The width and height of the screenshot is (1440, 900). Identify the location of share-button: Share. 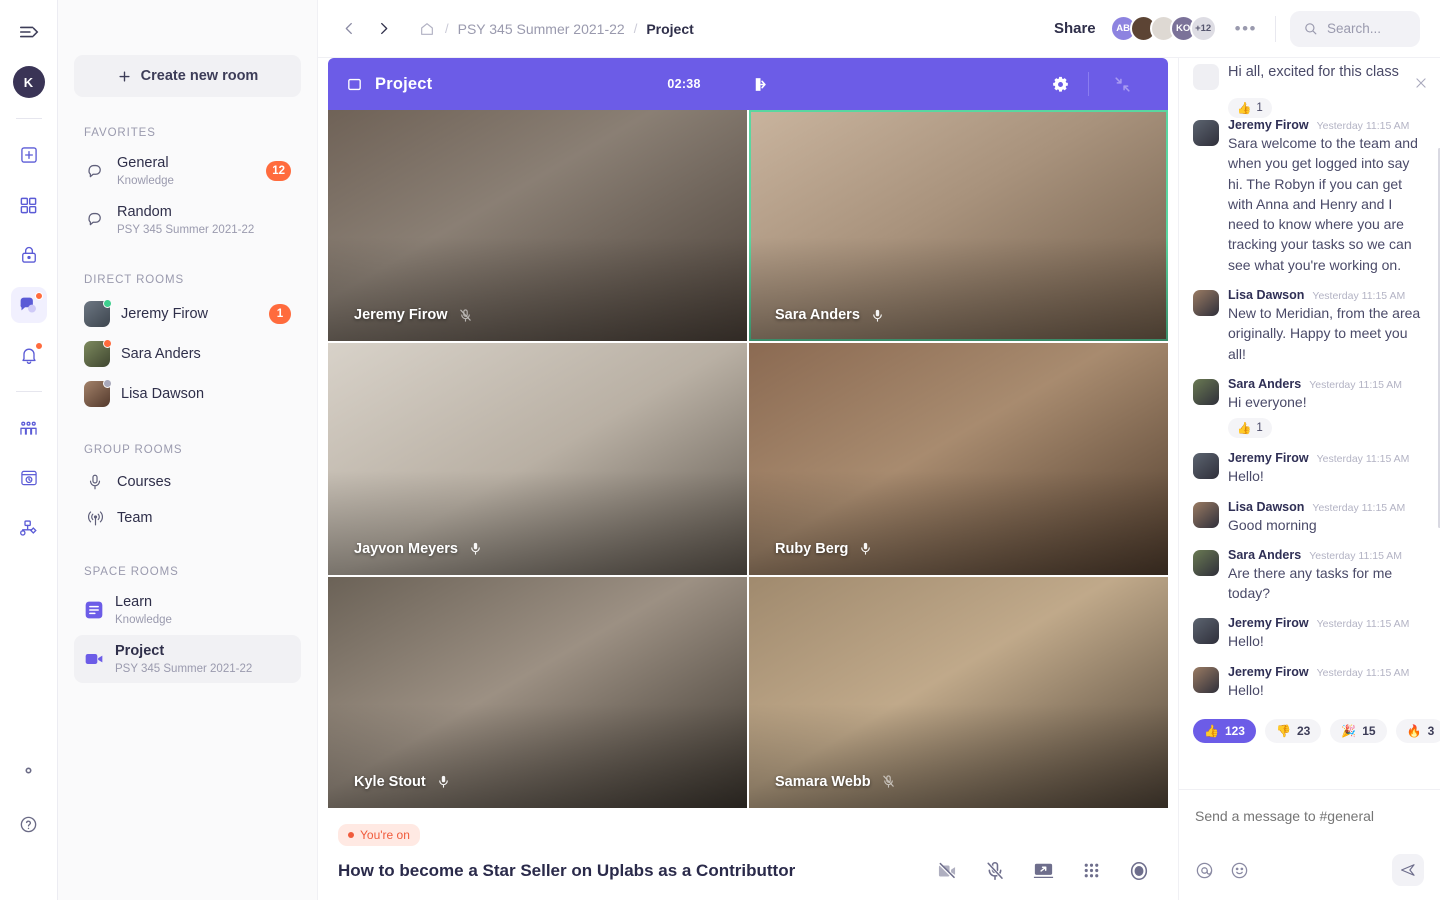
(1075, 28).